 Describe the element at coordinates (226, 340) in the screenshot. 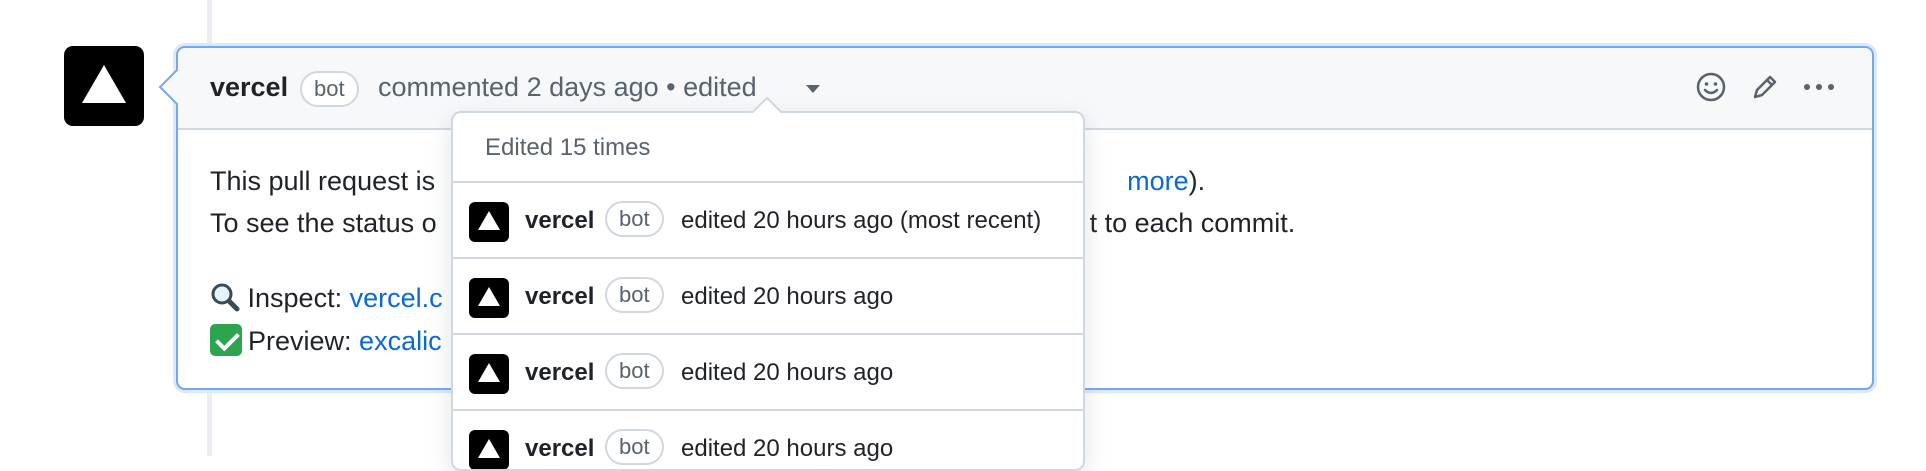

I see `check-mark-icon` at that location.